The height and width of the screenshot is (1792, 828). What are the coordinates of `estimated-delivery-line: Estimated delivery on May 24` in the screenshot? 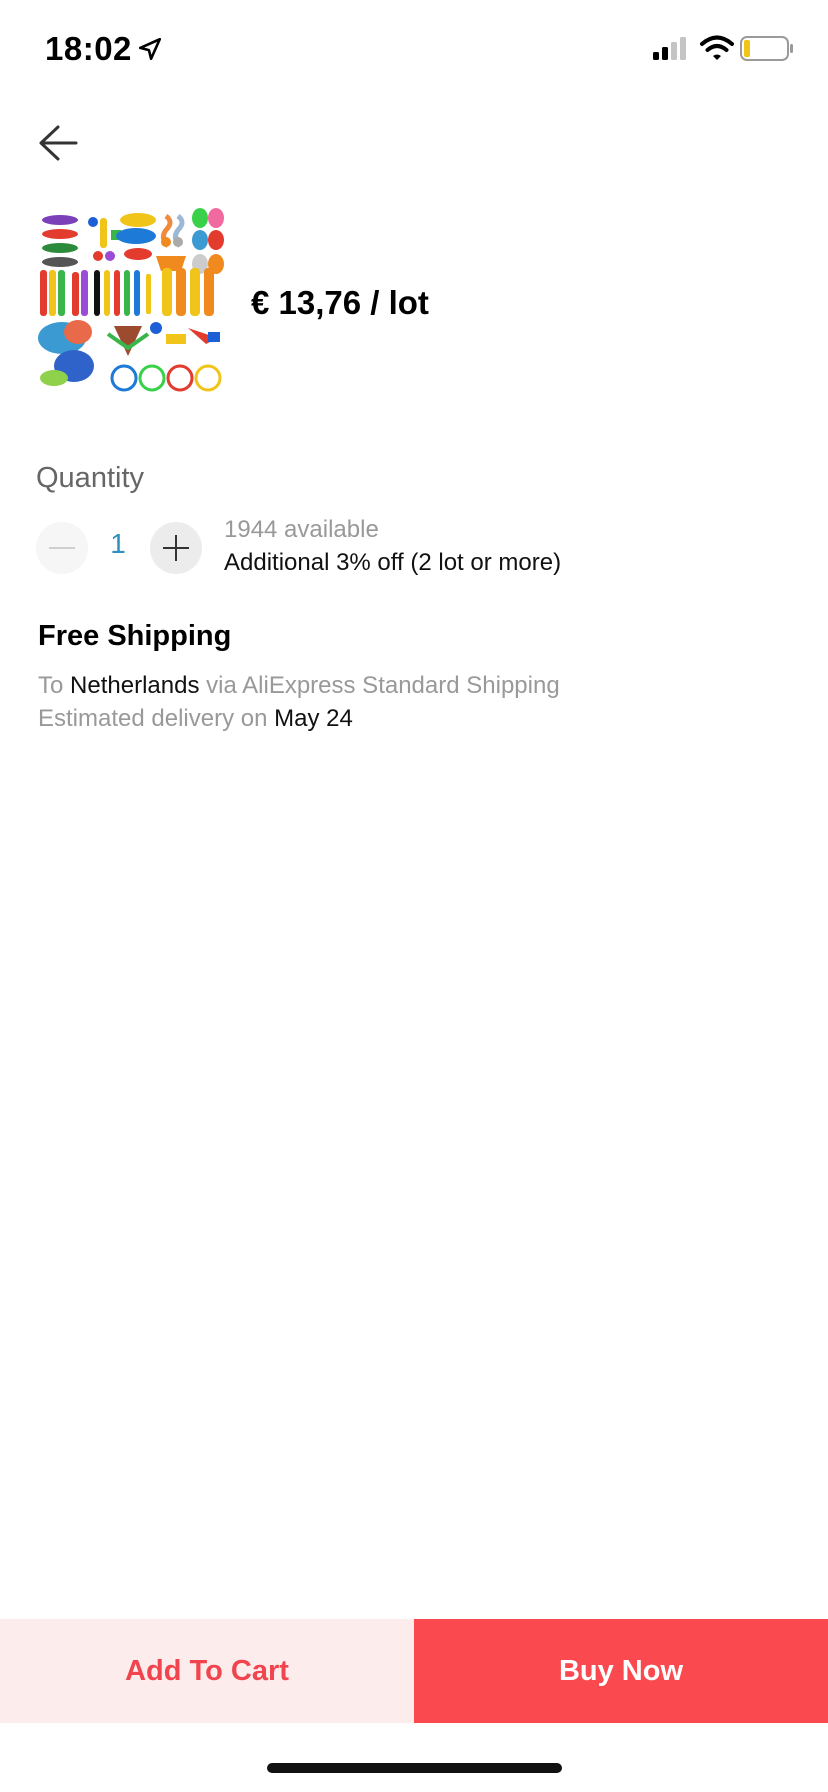 It's located at (195, 719).